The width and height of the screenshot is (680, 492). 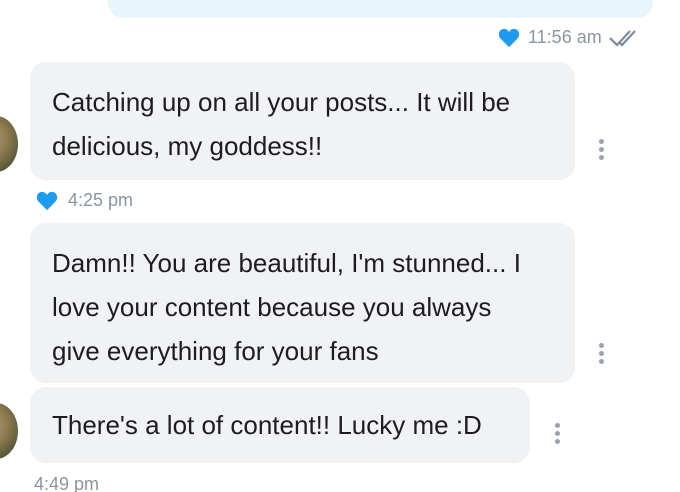 I want to click on message-timestamp: 4:25 pm, so click(x=101, y=200).